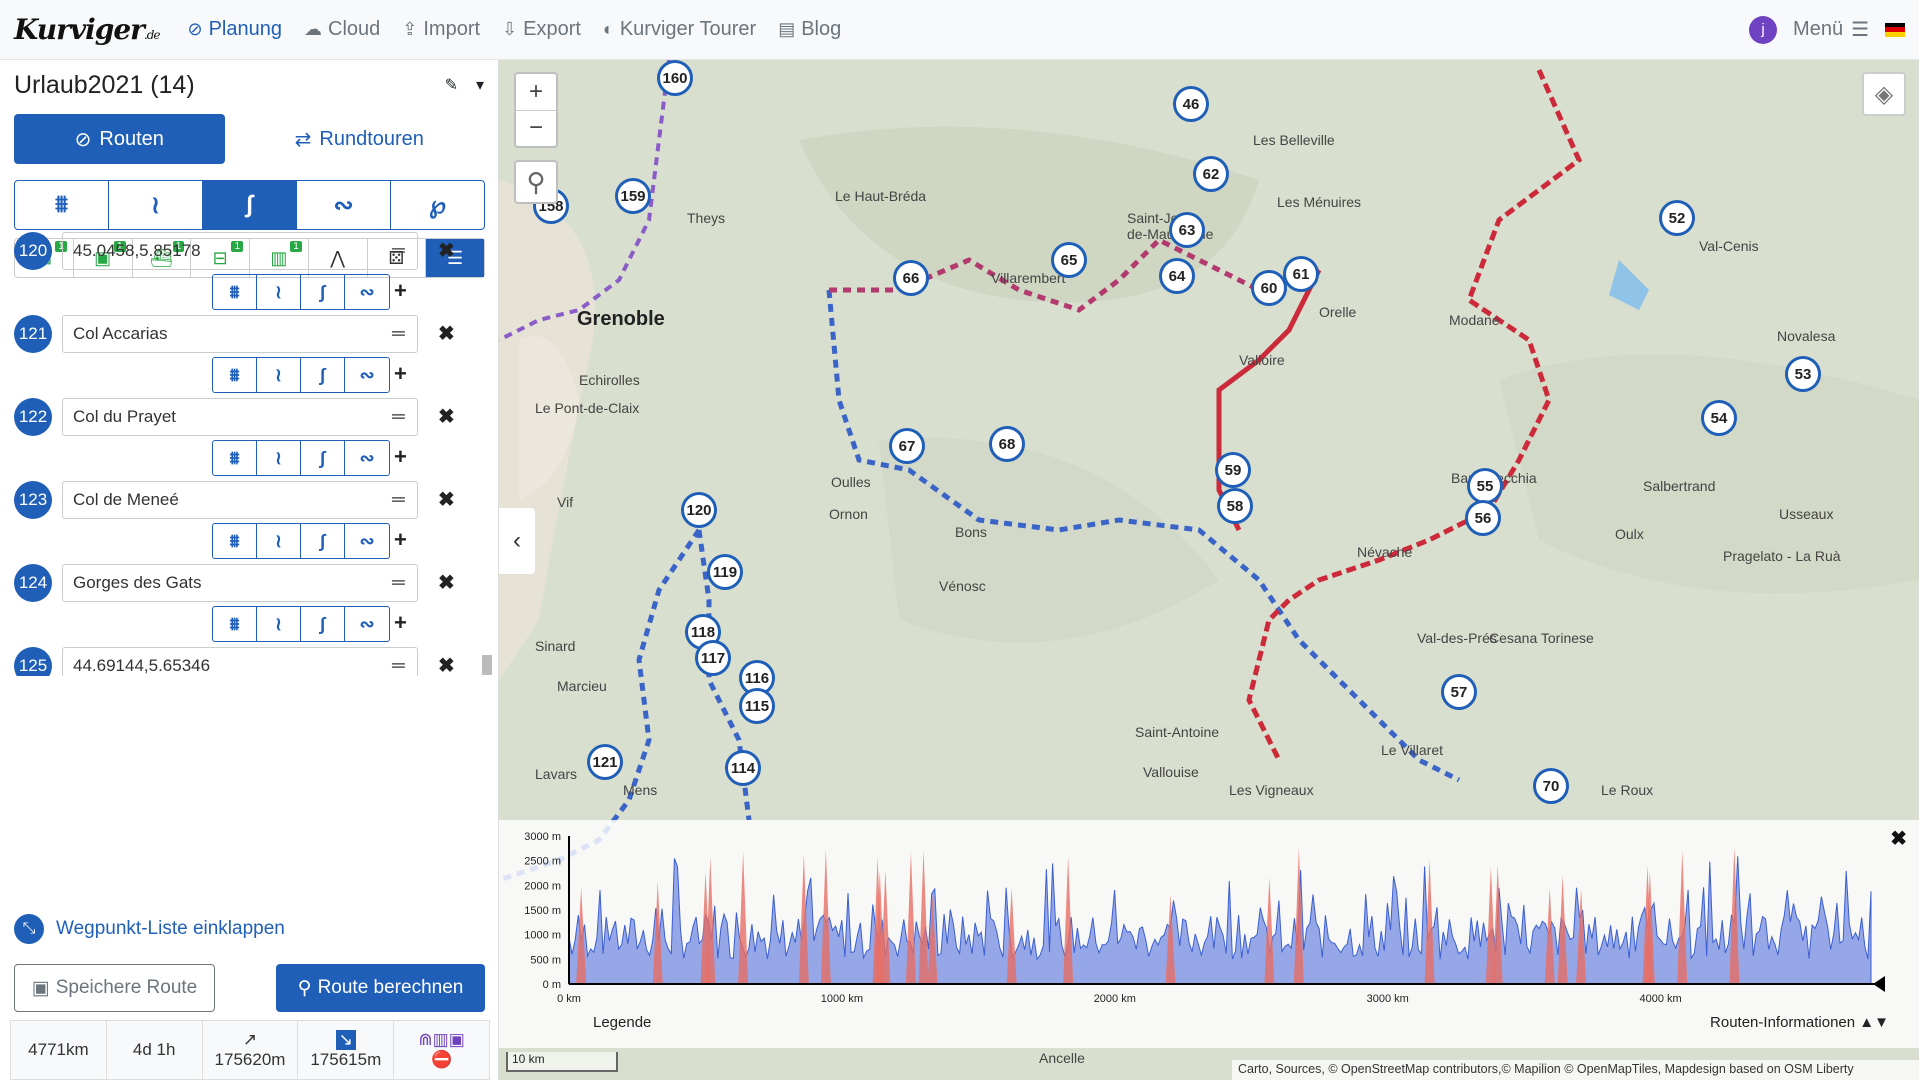 The image size is (1919, 1080). I want to click on layers-button: ◈, so click(1884, 94).